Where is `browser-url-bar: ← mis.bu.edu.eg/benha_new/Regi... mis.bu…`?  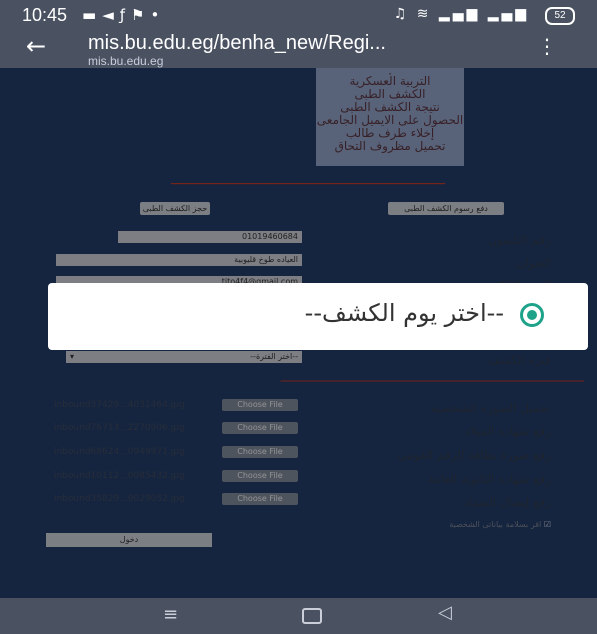
browser-url-bar: ← mis.bu.edu.eg/benha_new/Regi... mis.bu… is located at coordinates (298, 49).